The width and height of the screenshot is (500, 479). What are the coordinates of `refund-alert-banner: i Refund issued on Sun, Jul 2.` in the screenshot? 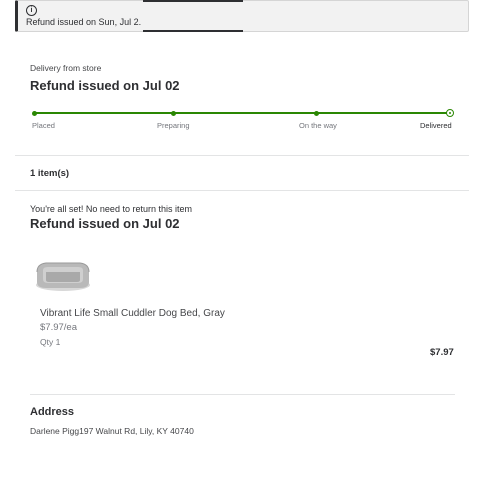 It's located at (242, 16).